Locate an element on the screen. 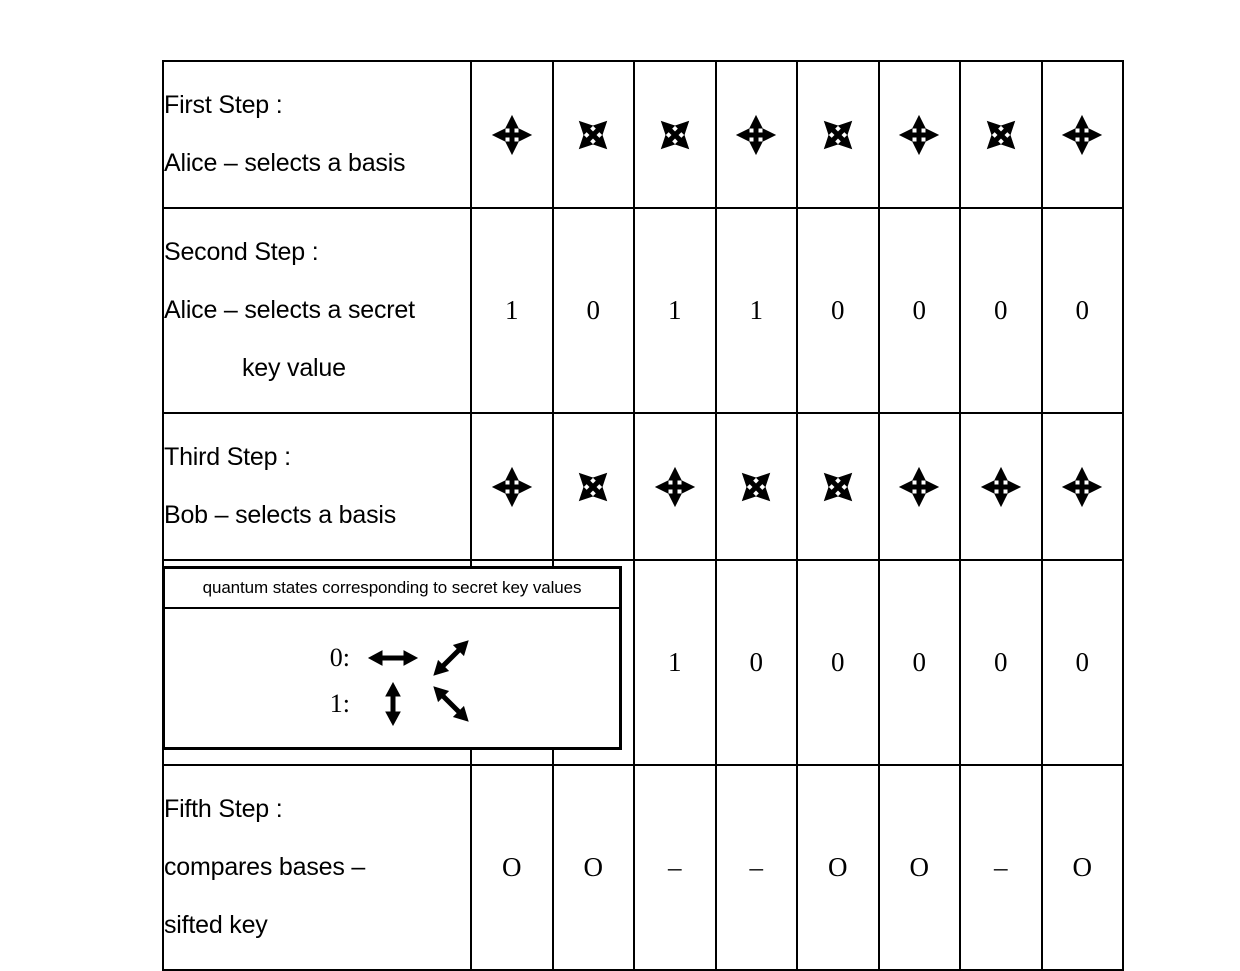  step-desc-cont: sifted key is located at coordinates (216, 925).